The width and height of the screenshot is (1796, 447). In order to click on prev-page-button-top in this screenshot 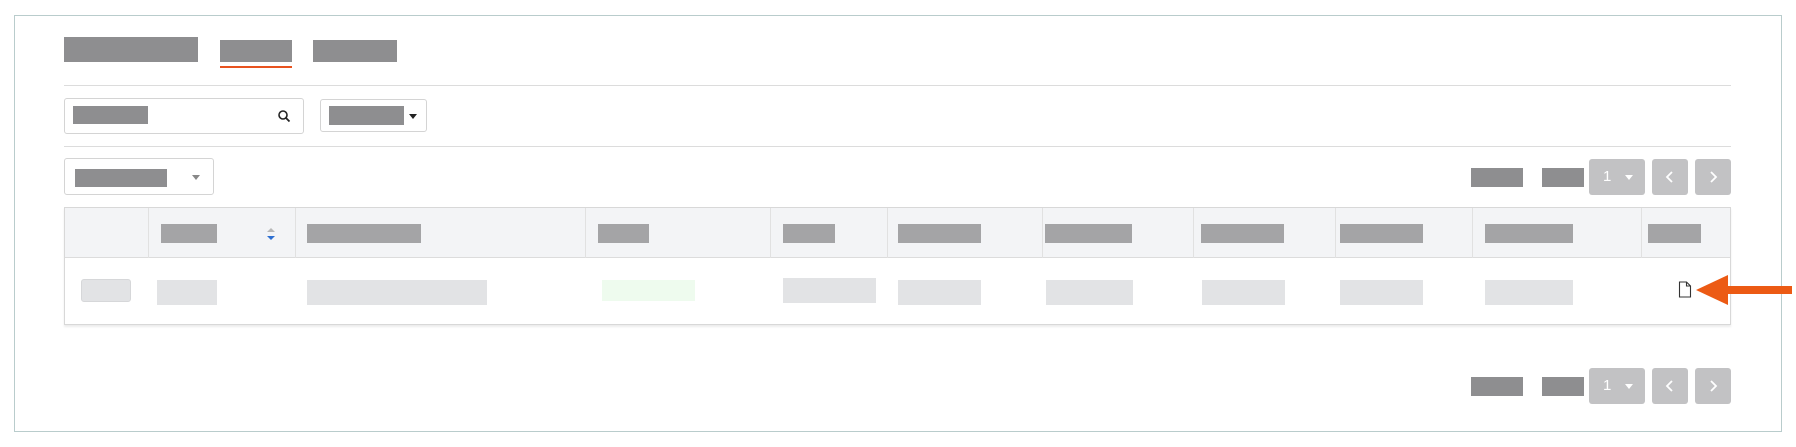, I will do `click(1670, 177)`.